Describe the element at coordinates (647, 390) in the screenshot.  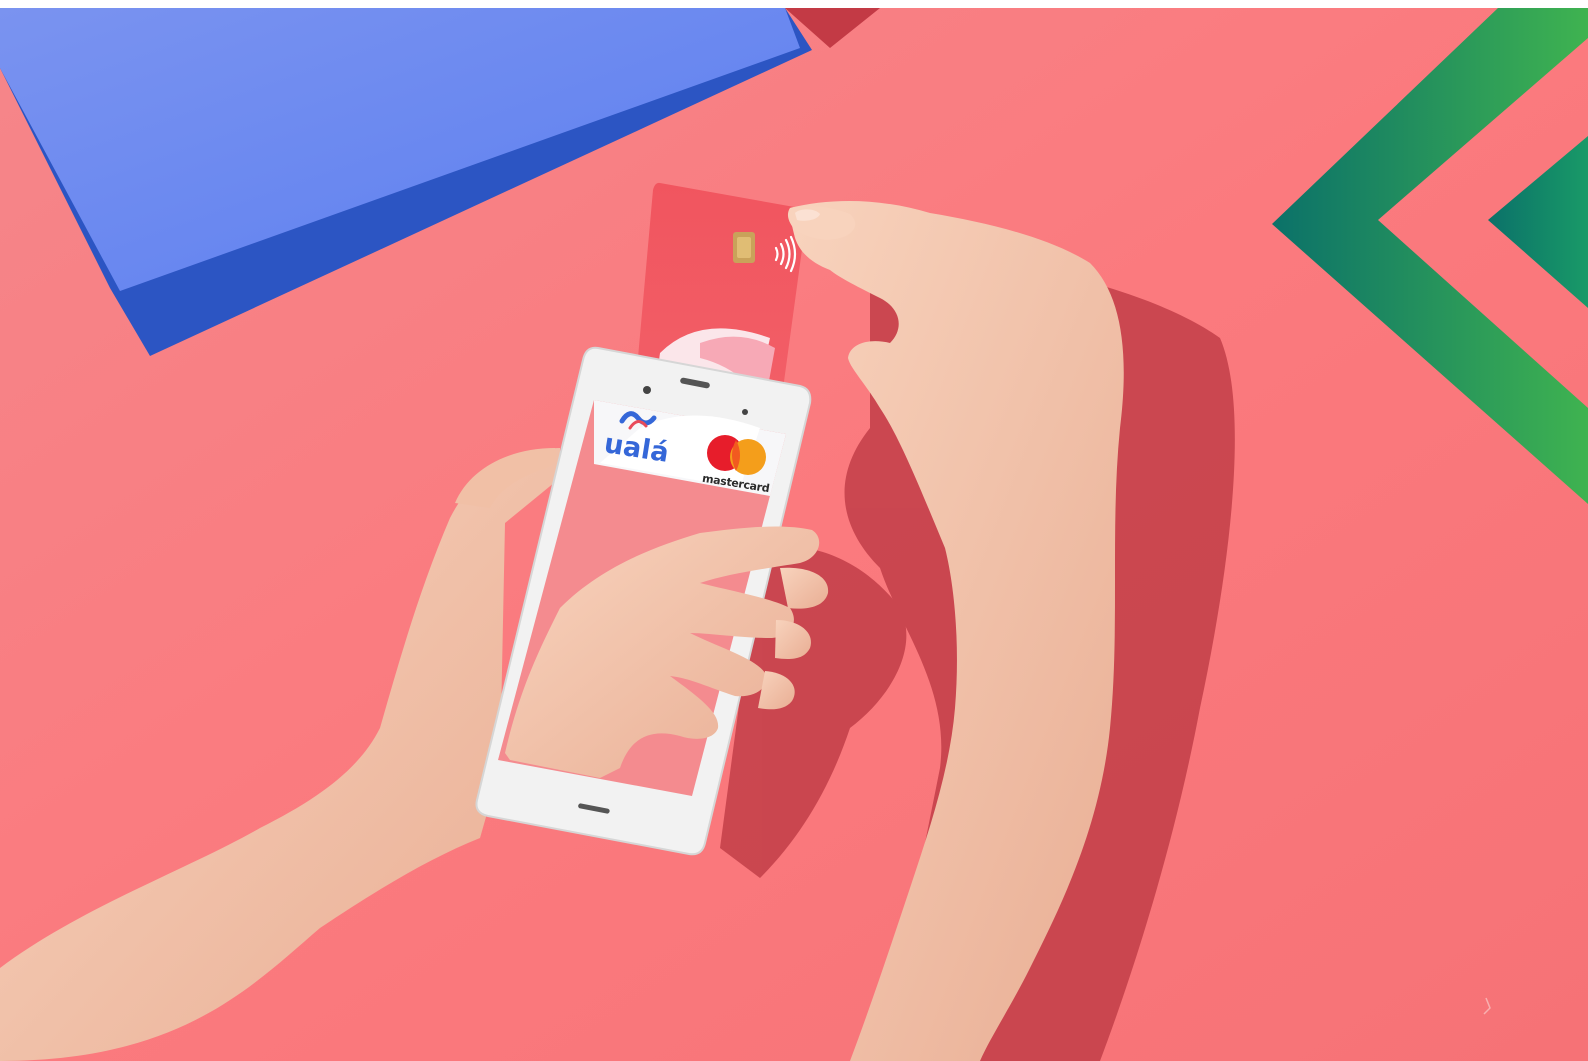
I see `phone-camera` at that location.